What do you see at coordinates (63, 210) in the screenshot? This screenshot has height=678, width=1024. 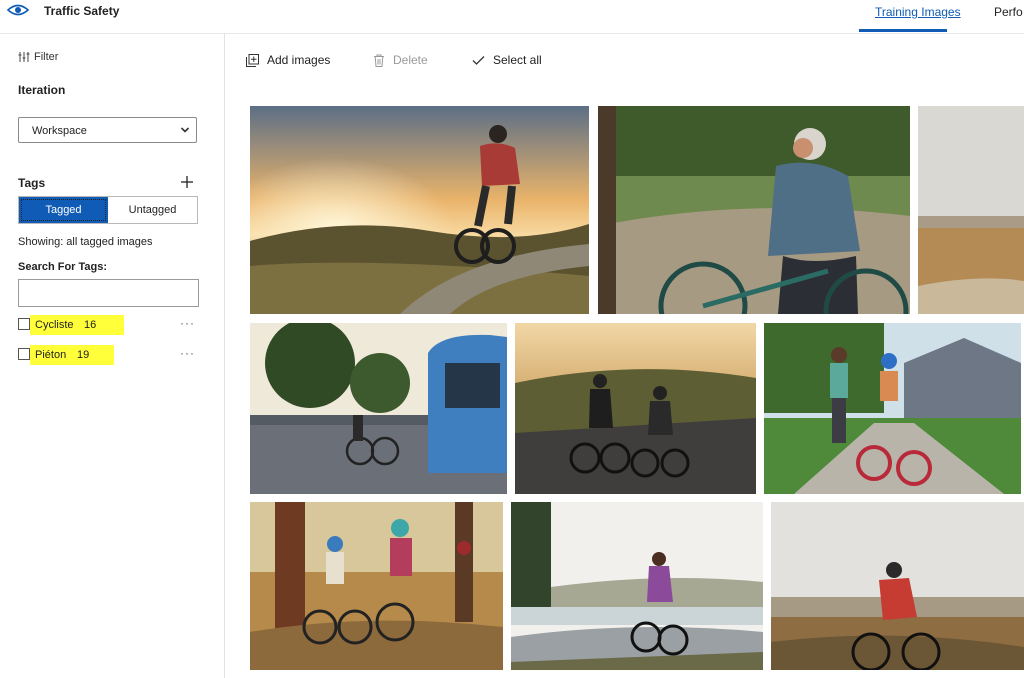 I see `tagged-button: Tagged` at bounding box center [63, 210].